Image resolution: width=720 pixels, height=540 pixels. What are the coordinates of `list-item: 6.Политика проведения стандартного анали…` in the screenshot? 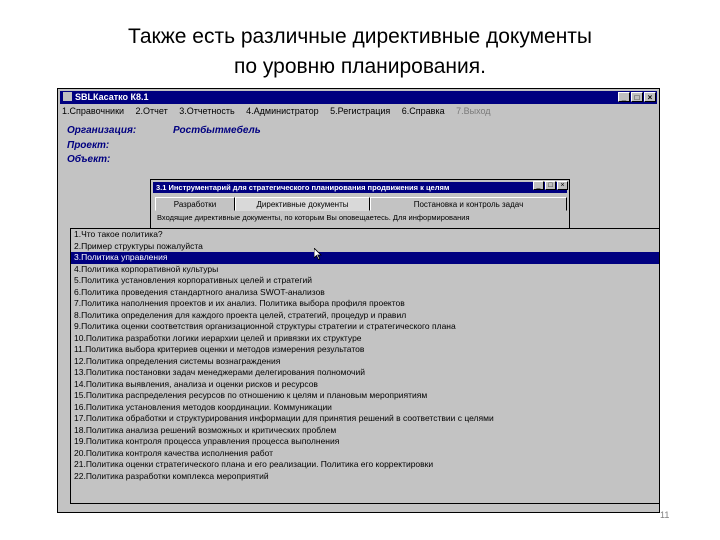 It's located at (365, 293).